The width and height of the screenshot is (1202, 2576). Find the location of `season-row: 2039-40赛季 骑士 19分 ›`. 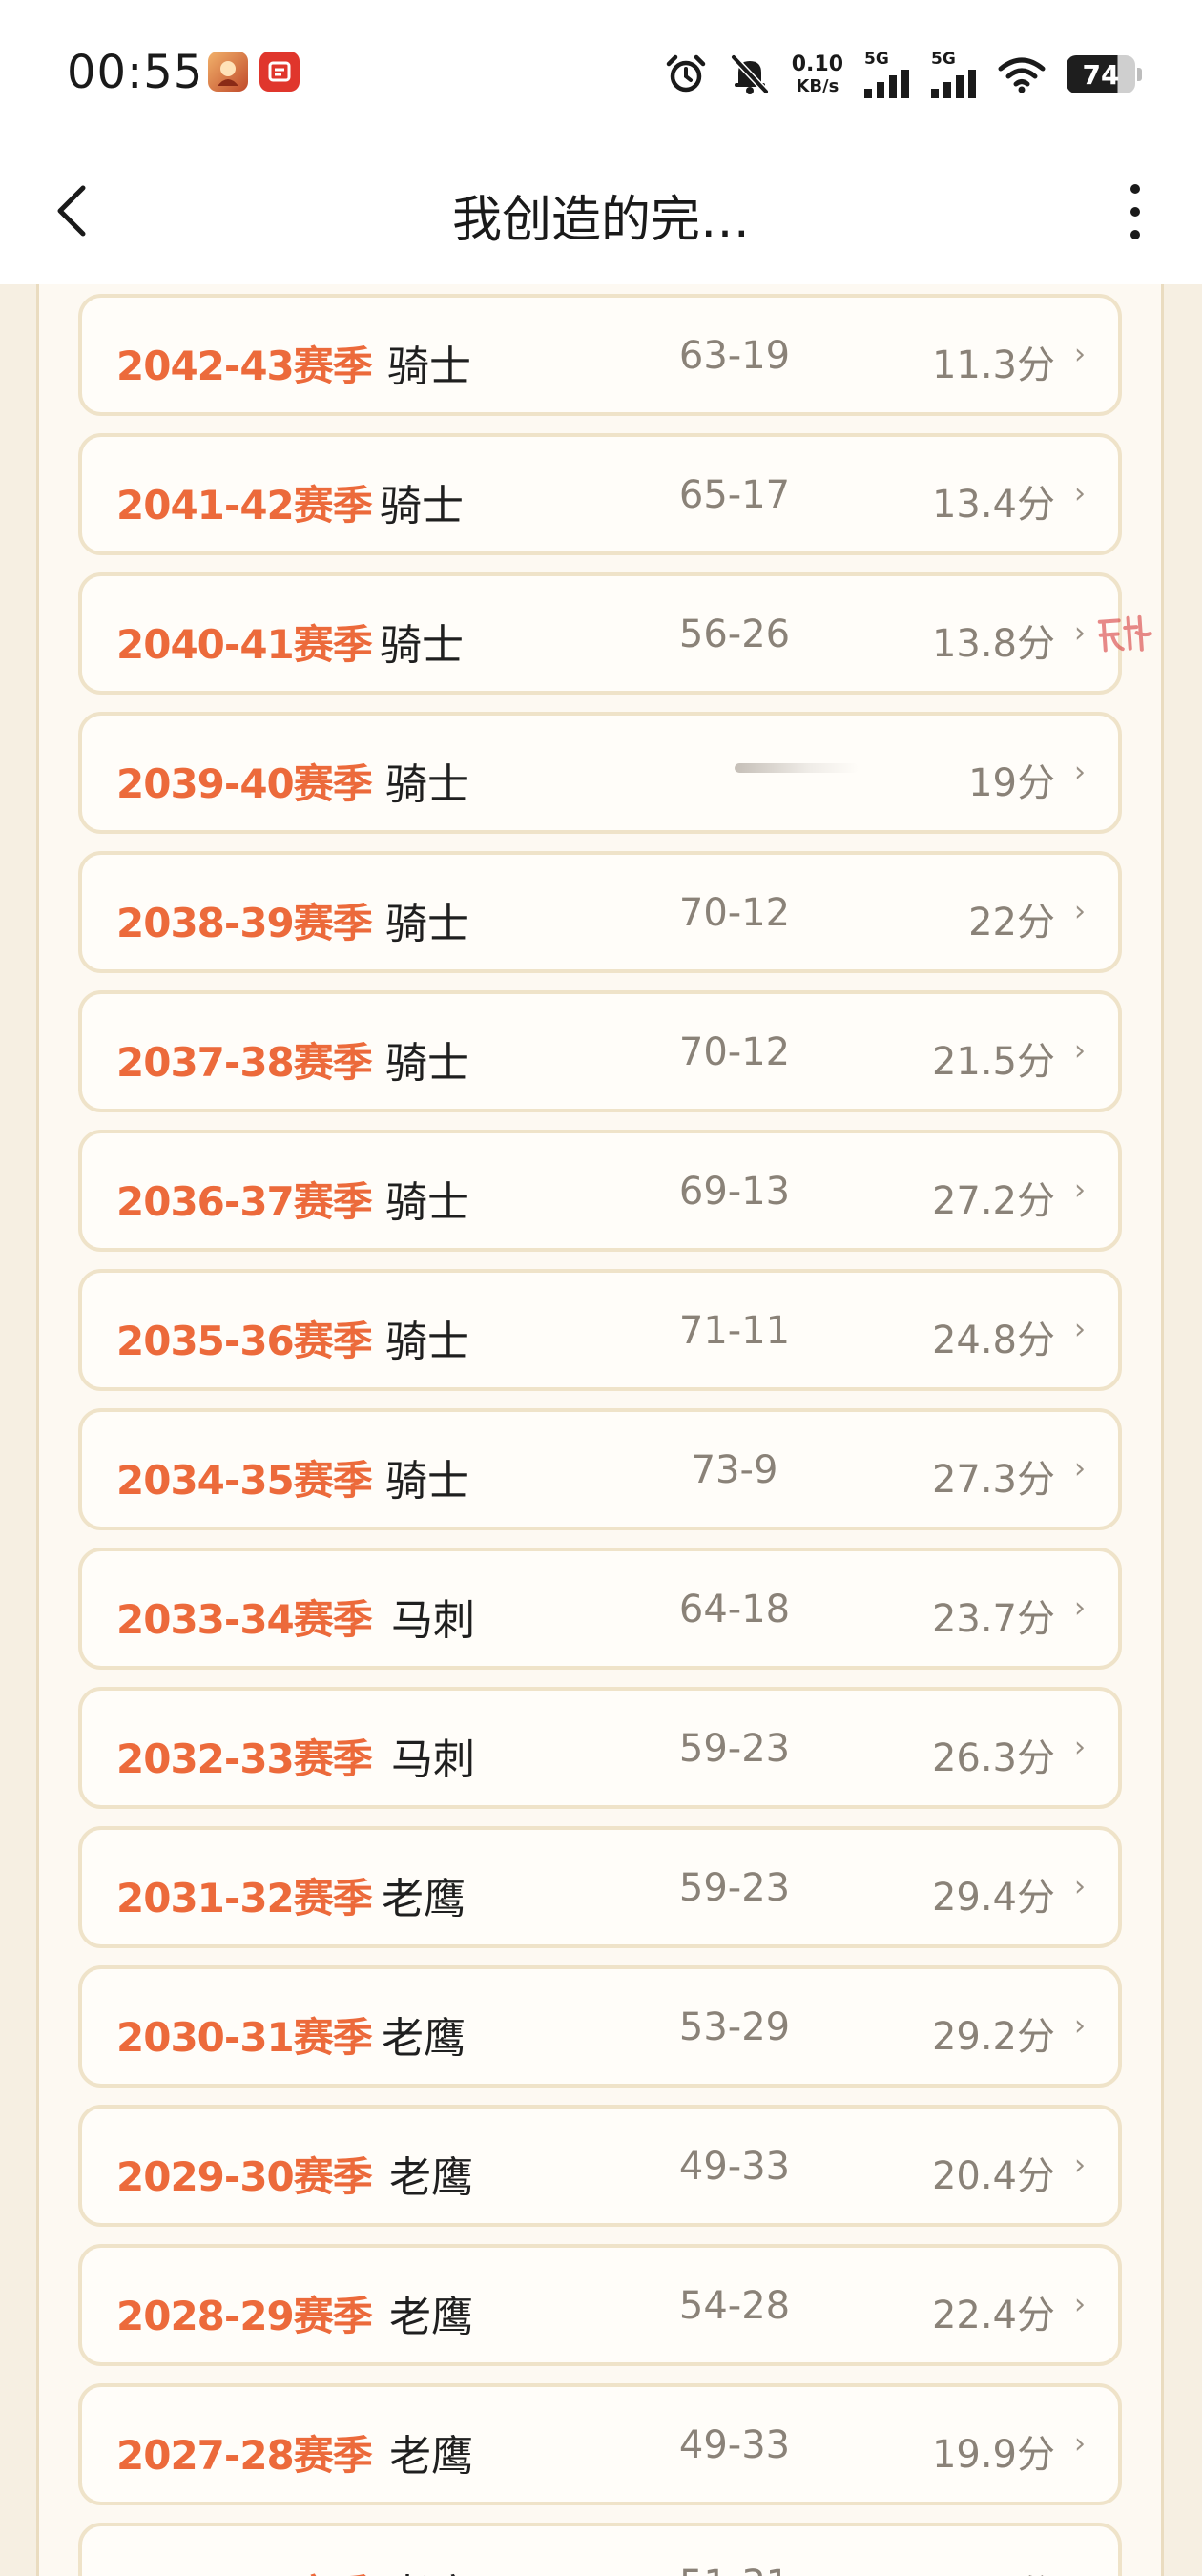

season-row: 2039-40赛季 骑士 19分 › is located at coordinates (600, 773).